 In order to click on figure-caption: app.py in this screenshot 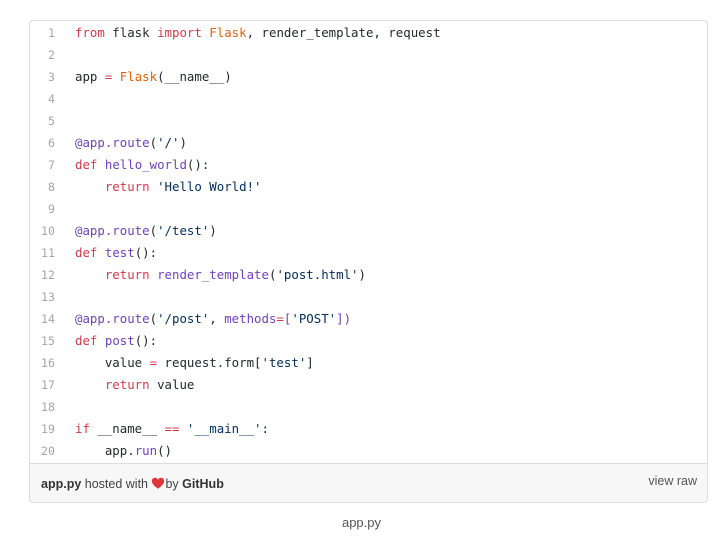, I will do `click(361, 522)`.